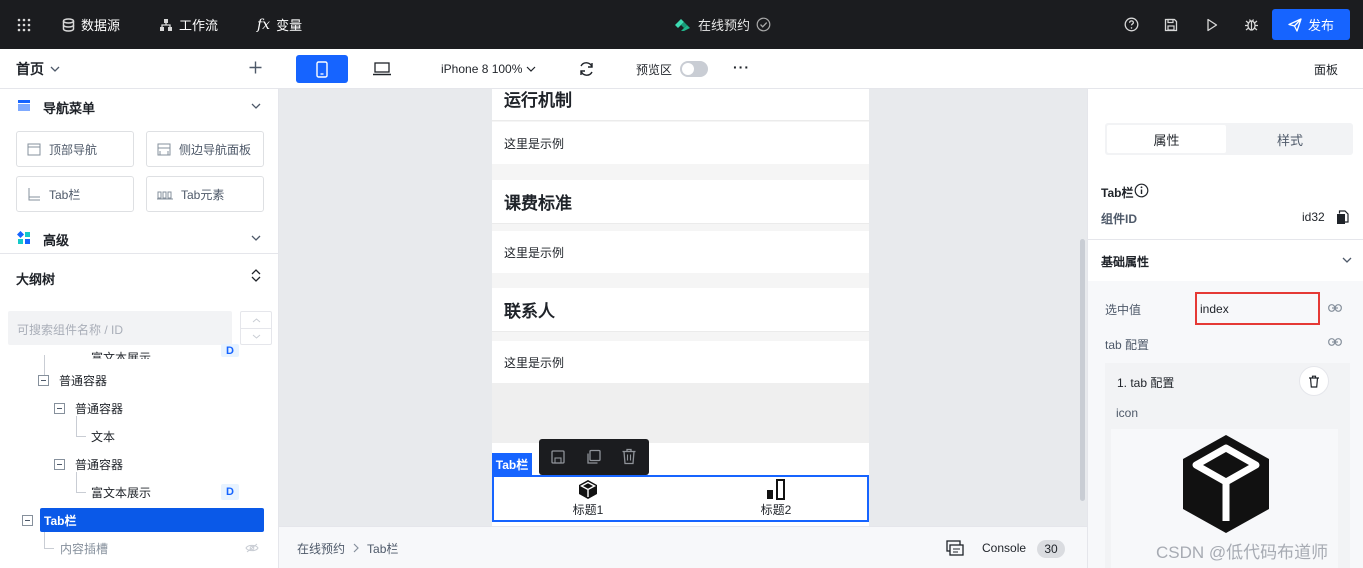 This screenshot has width=1363, height=568. I want to click on tree-node-text: 文本, so click(103, 436).